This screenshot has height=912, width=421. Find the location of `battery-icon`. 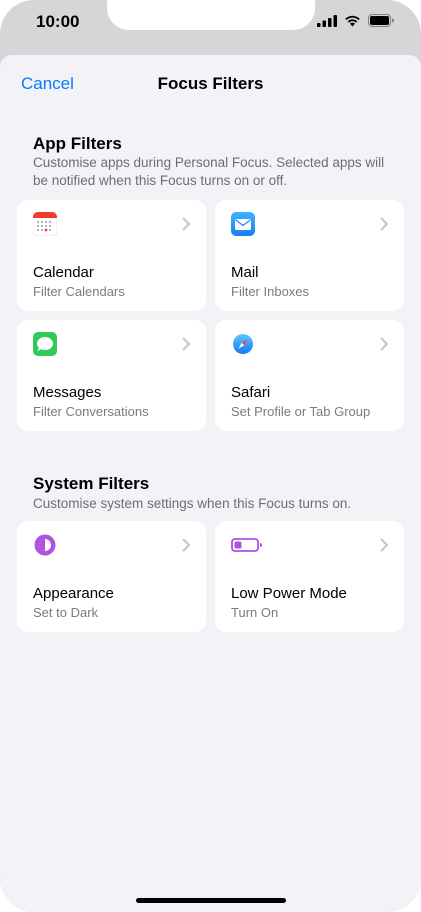

battery-icon is located at coordinates (381, 20).